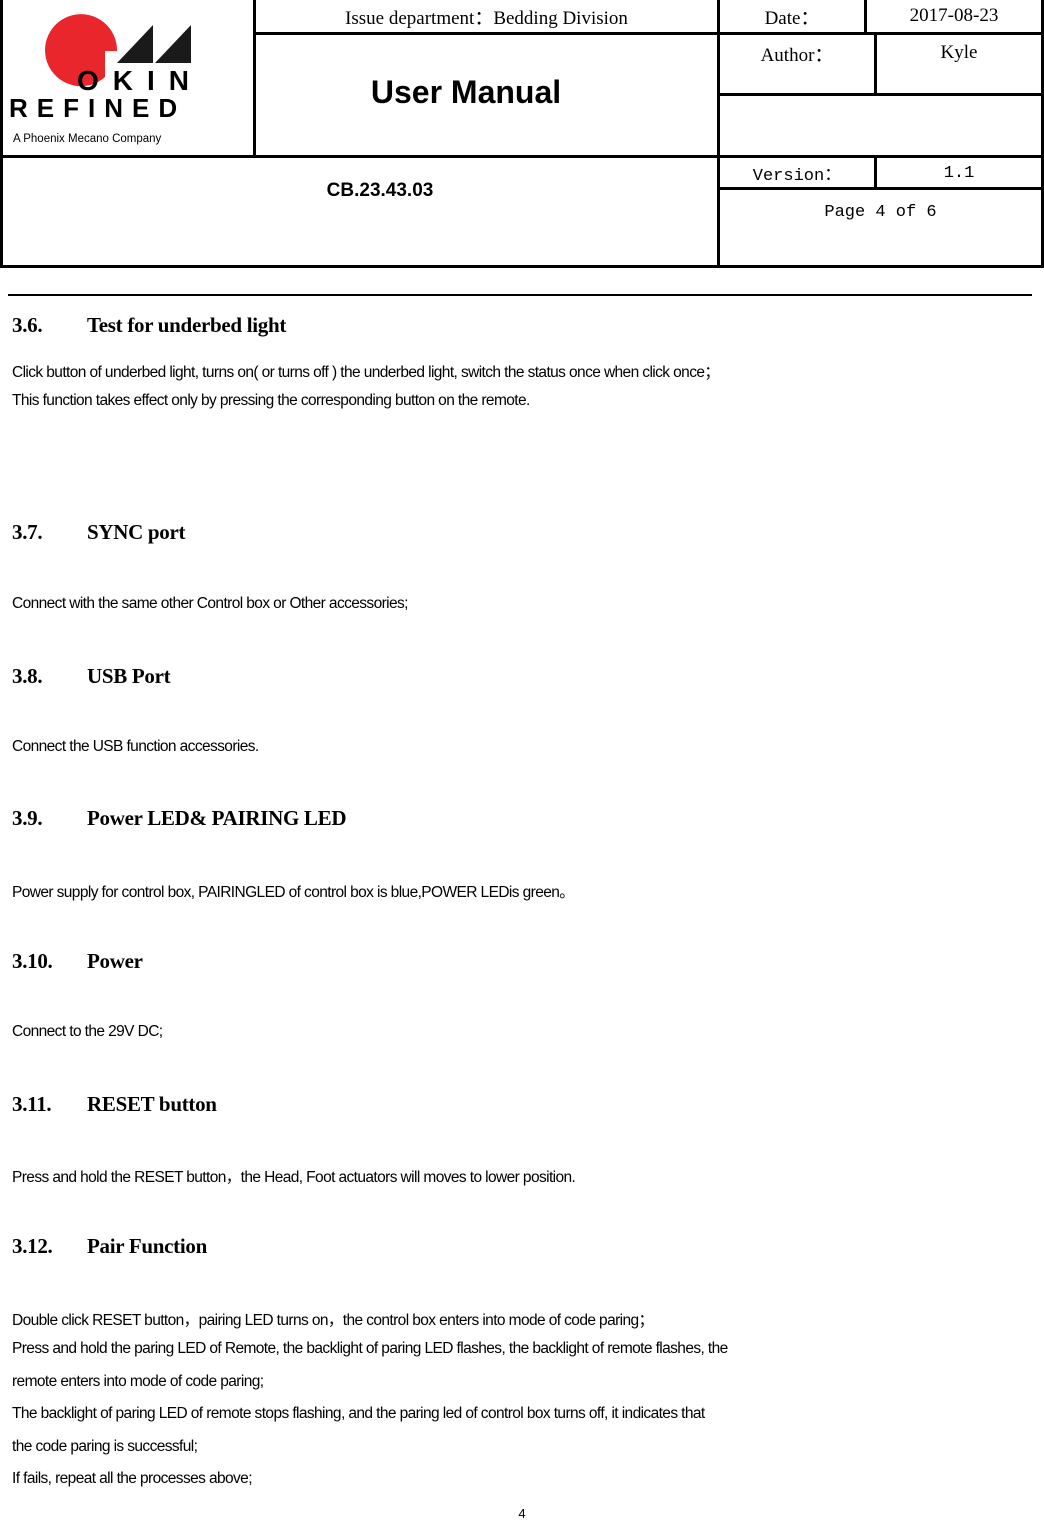 The width and height of the screenshot is (1044, 1530). I want to click on section-number: 3.10., so click(32, 961).